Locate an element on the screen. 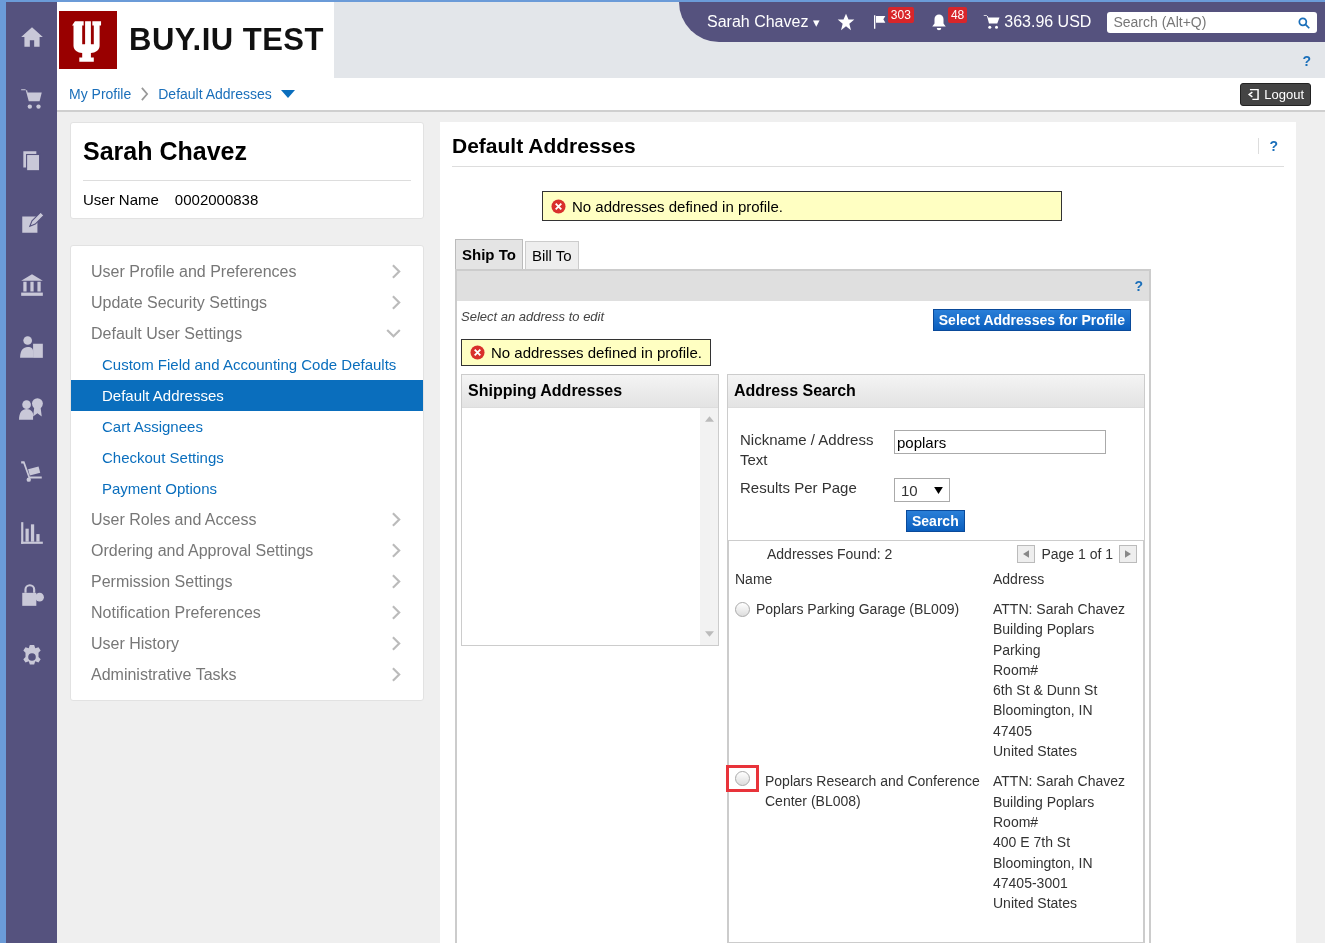 The image size is (1325, 943). menu-section: Permission Settings is located at coordinates (247, 581).